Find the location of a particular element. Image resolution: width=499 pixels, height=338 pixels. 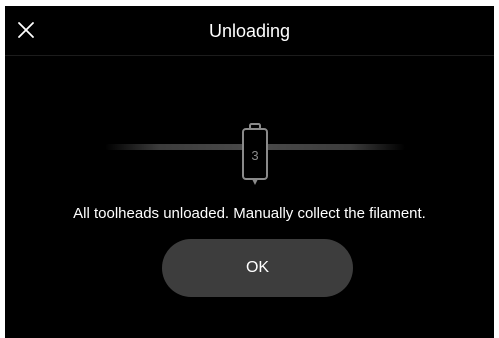

dialog-title: Unloading is located at coordinates (249, 31).